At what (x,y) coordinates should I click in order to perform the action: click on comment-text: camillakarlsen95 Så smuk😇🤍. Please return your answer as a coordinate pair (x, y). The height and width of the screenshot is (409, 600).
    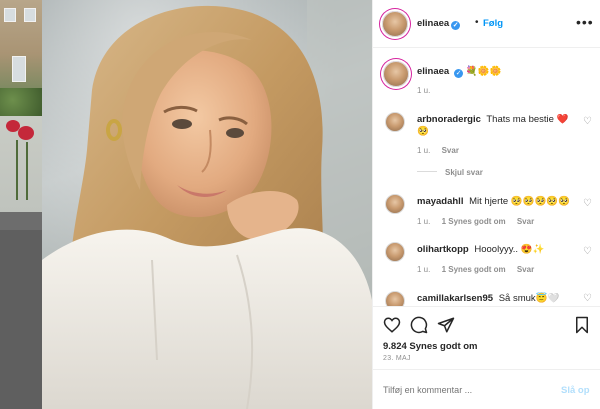
    Looking at the image, I should click on (499, 299).